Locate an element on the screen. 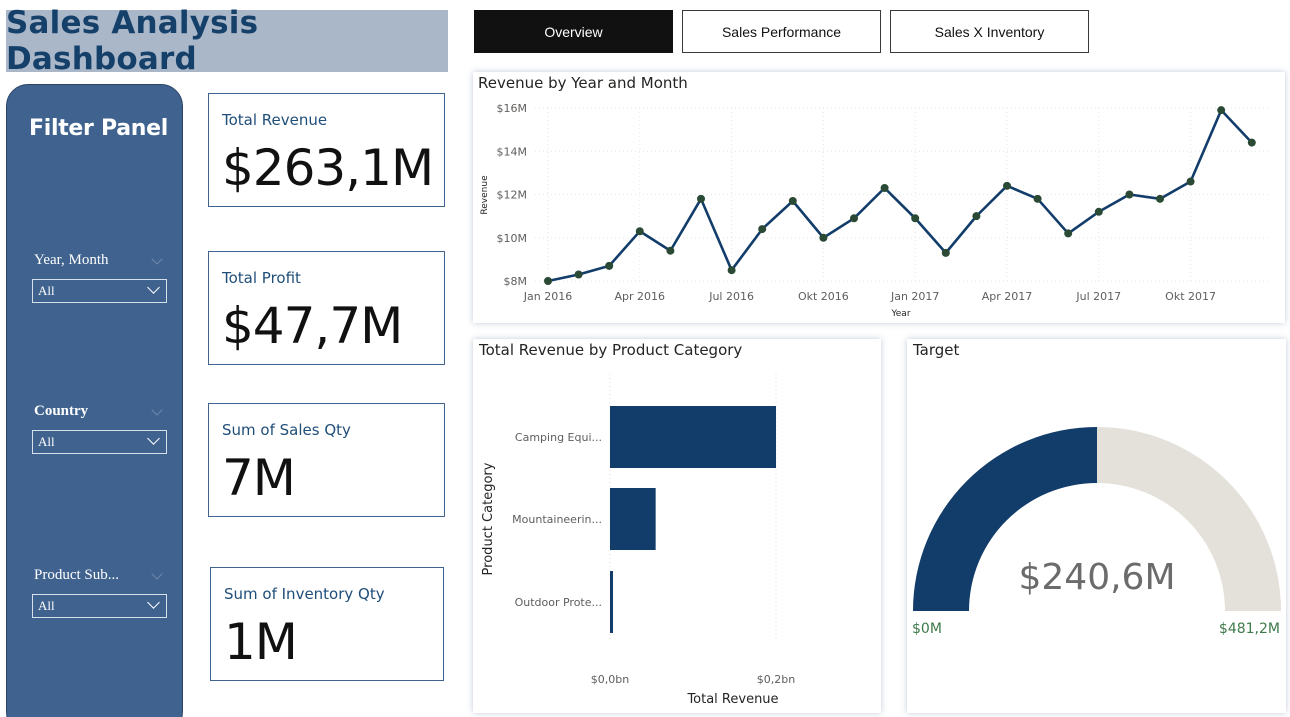 The image size is (1290, 717). kpi-label: Total Revenue is located at coordinates (275, 120).